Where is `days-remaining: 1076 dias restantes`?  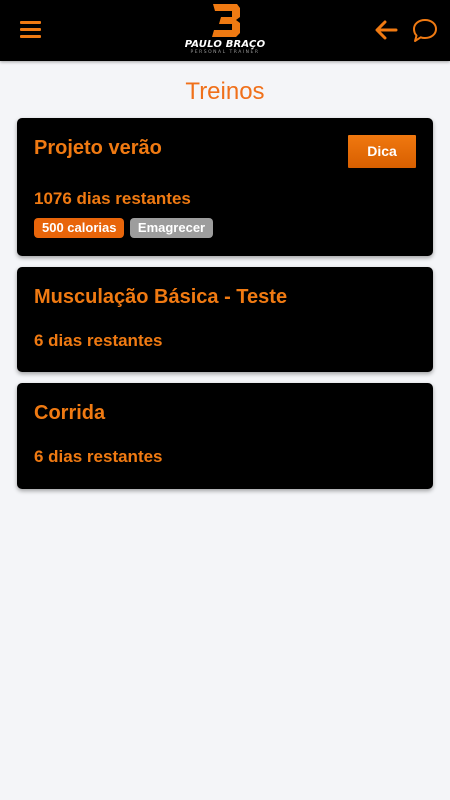
days-remaining: 1076 dias restantes is located at coordinates (112, 198).